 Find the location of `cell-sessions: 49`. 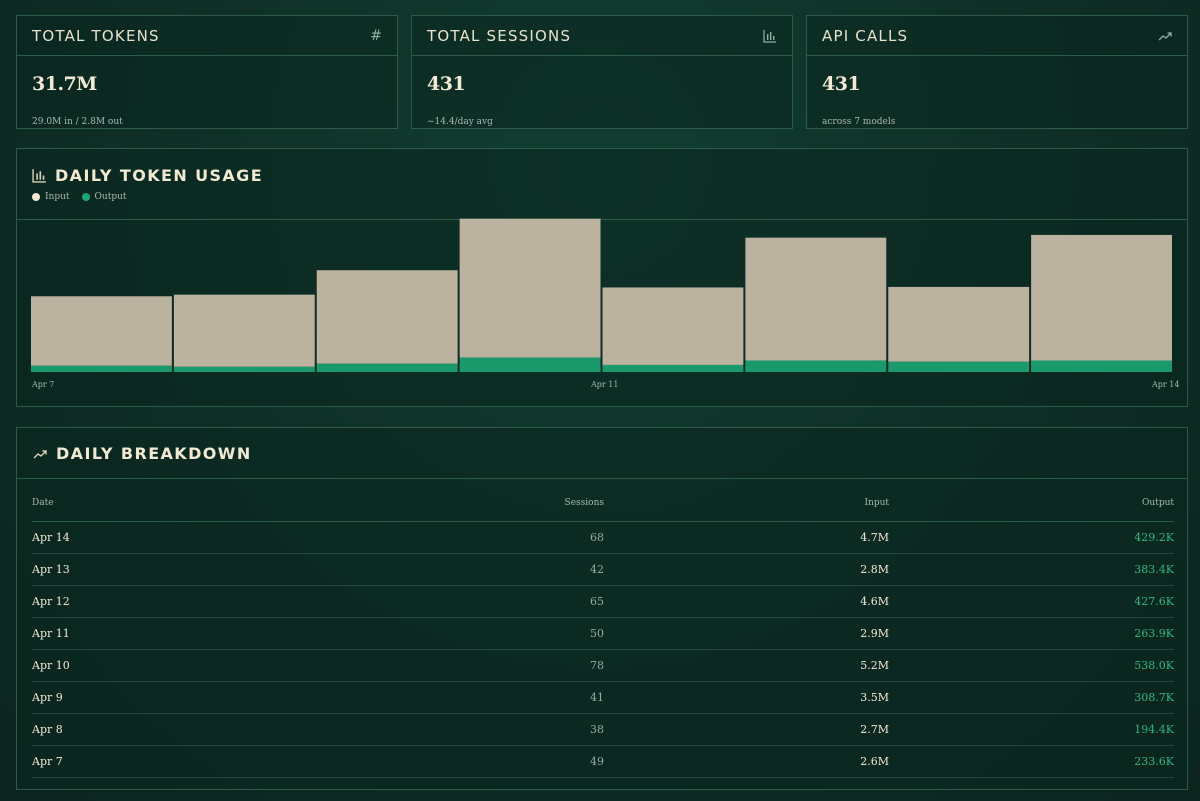

cell-sessions: 49 is located at coordinates (447, 761).